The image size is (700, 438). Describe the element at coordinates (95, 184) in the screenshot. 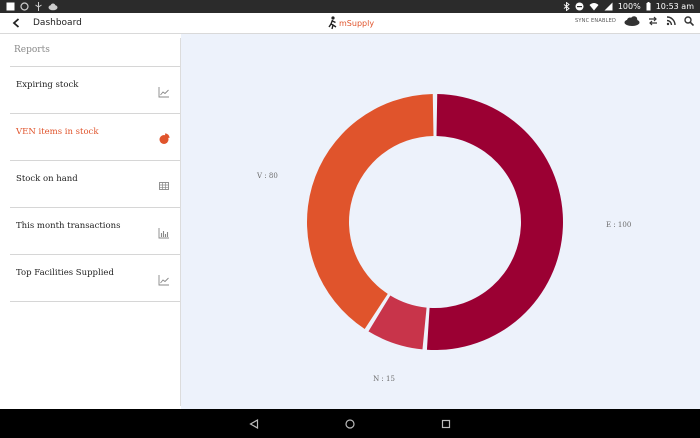

I see `sidebar-item-stock-on-hand: Stock on hand` at that location.